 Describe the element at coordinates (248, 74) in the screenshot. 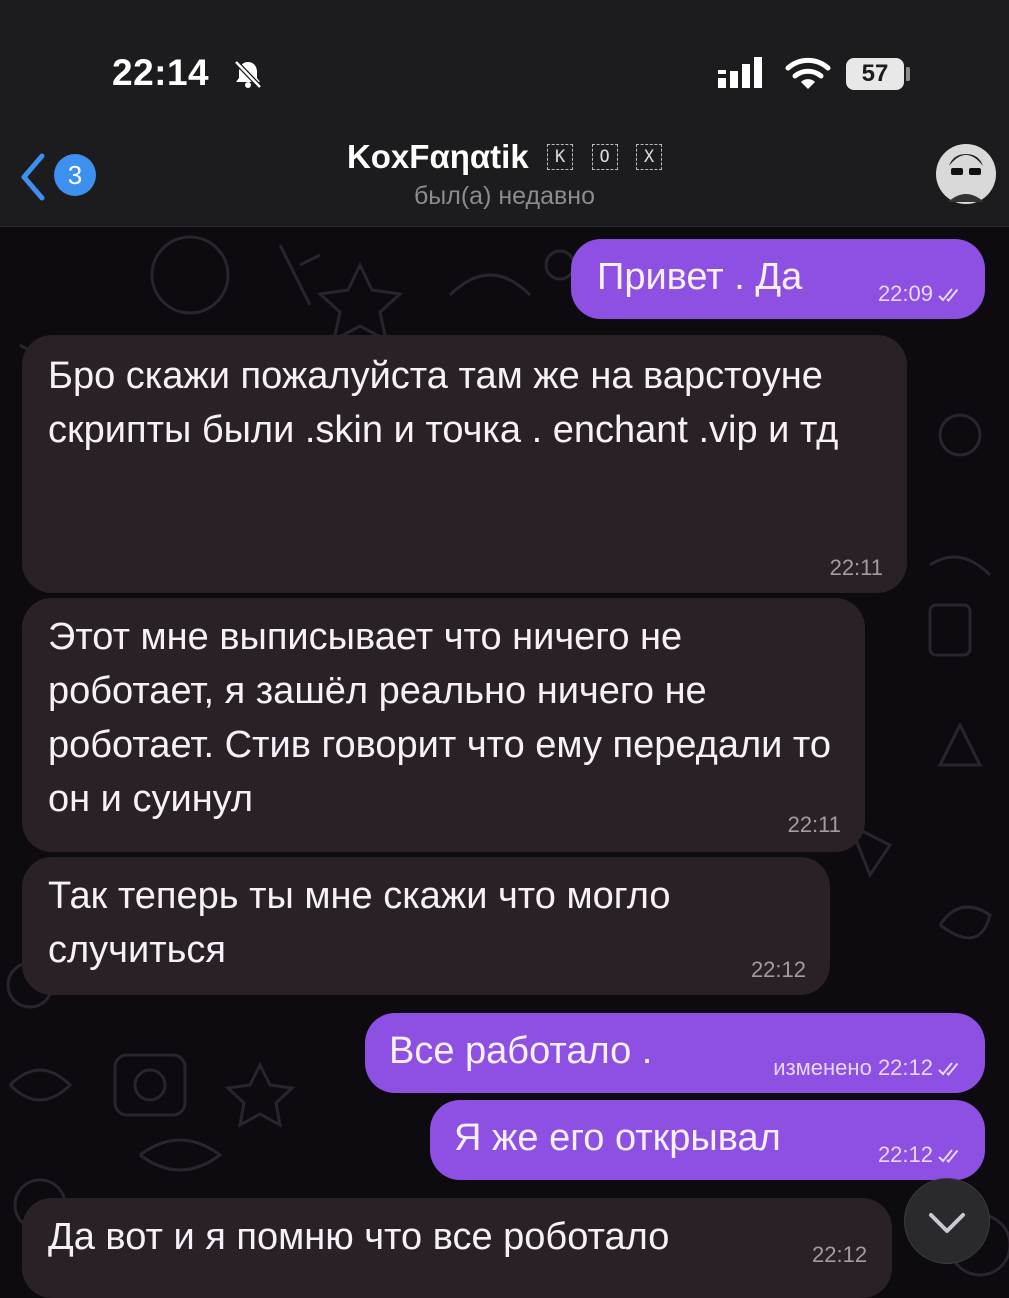

I see `bell-slash-icon` at that location.